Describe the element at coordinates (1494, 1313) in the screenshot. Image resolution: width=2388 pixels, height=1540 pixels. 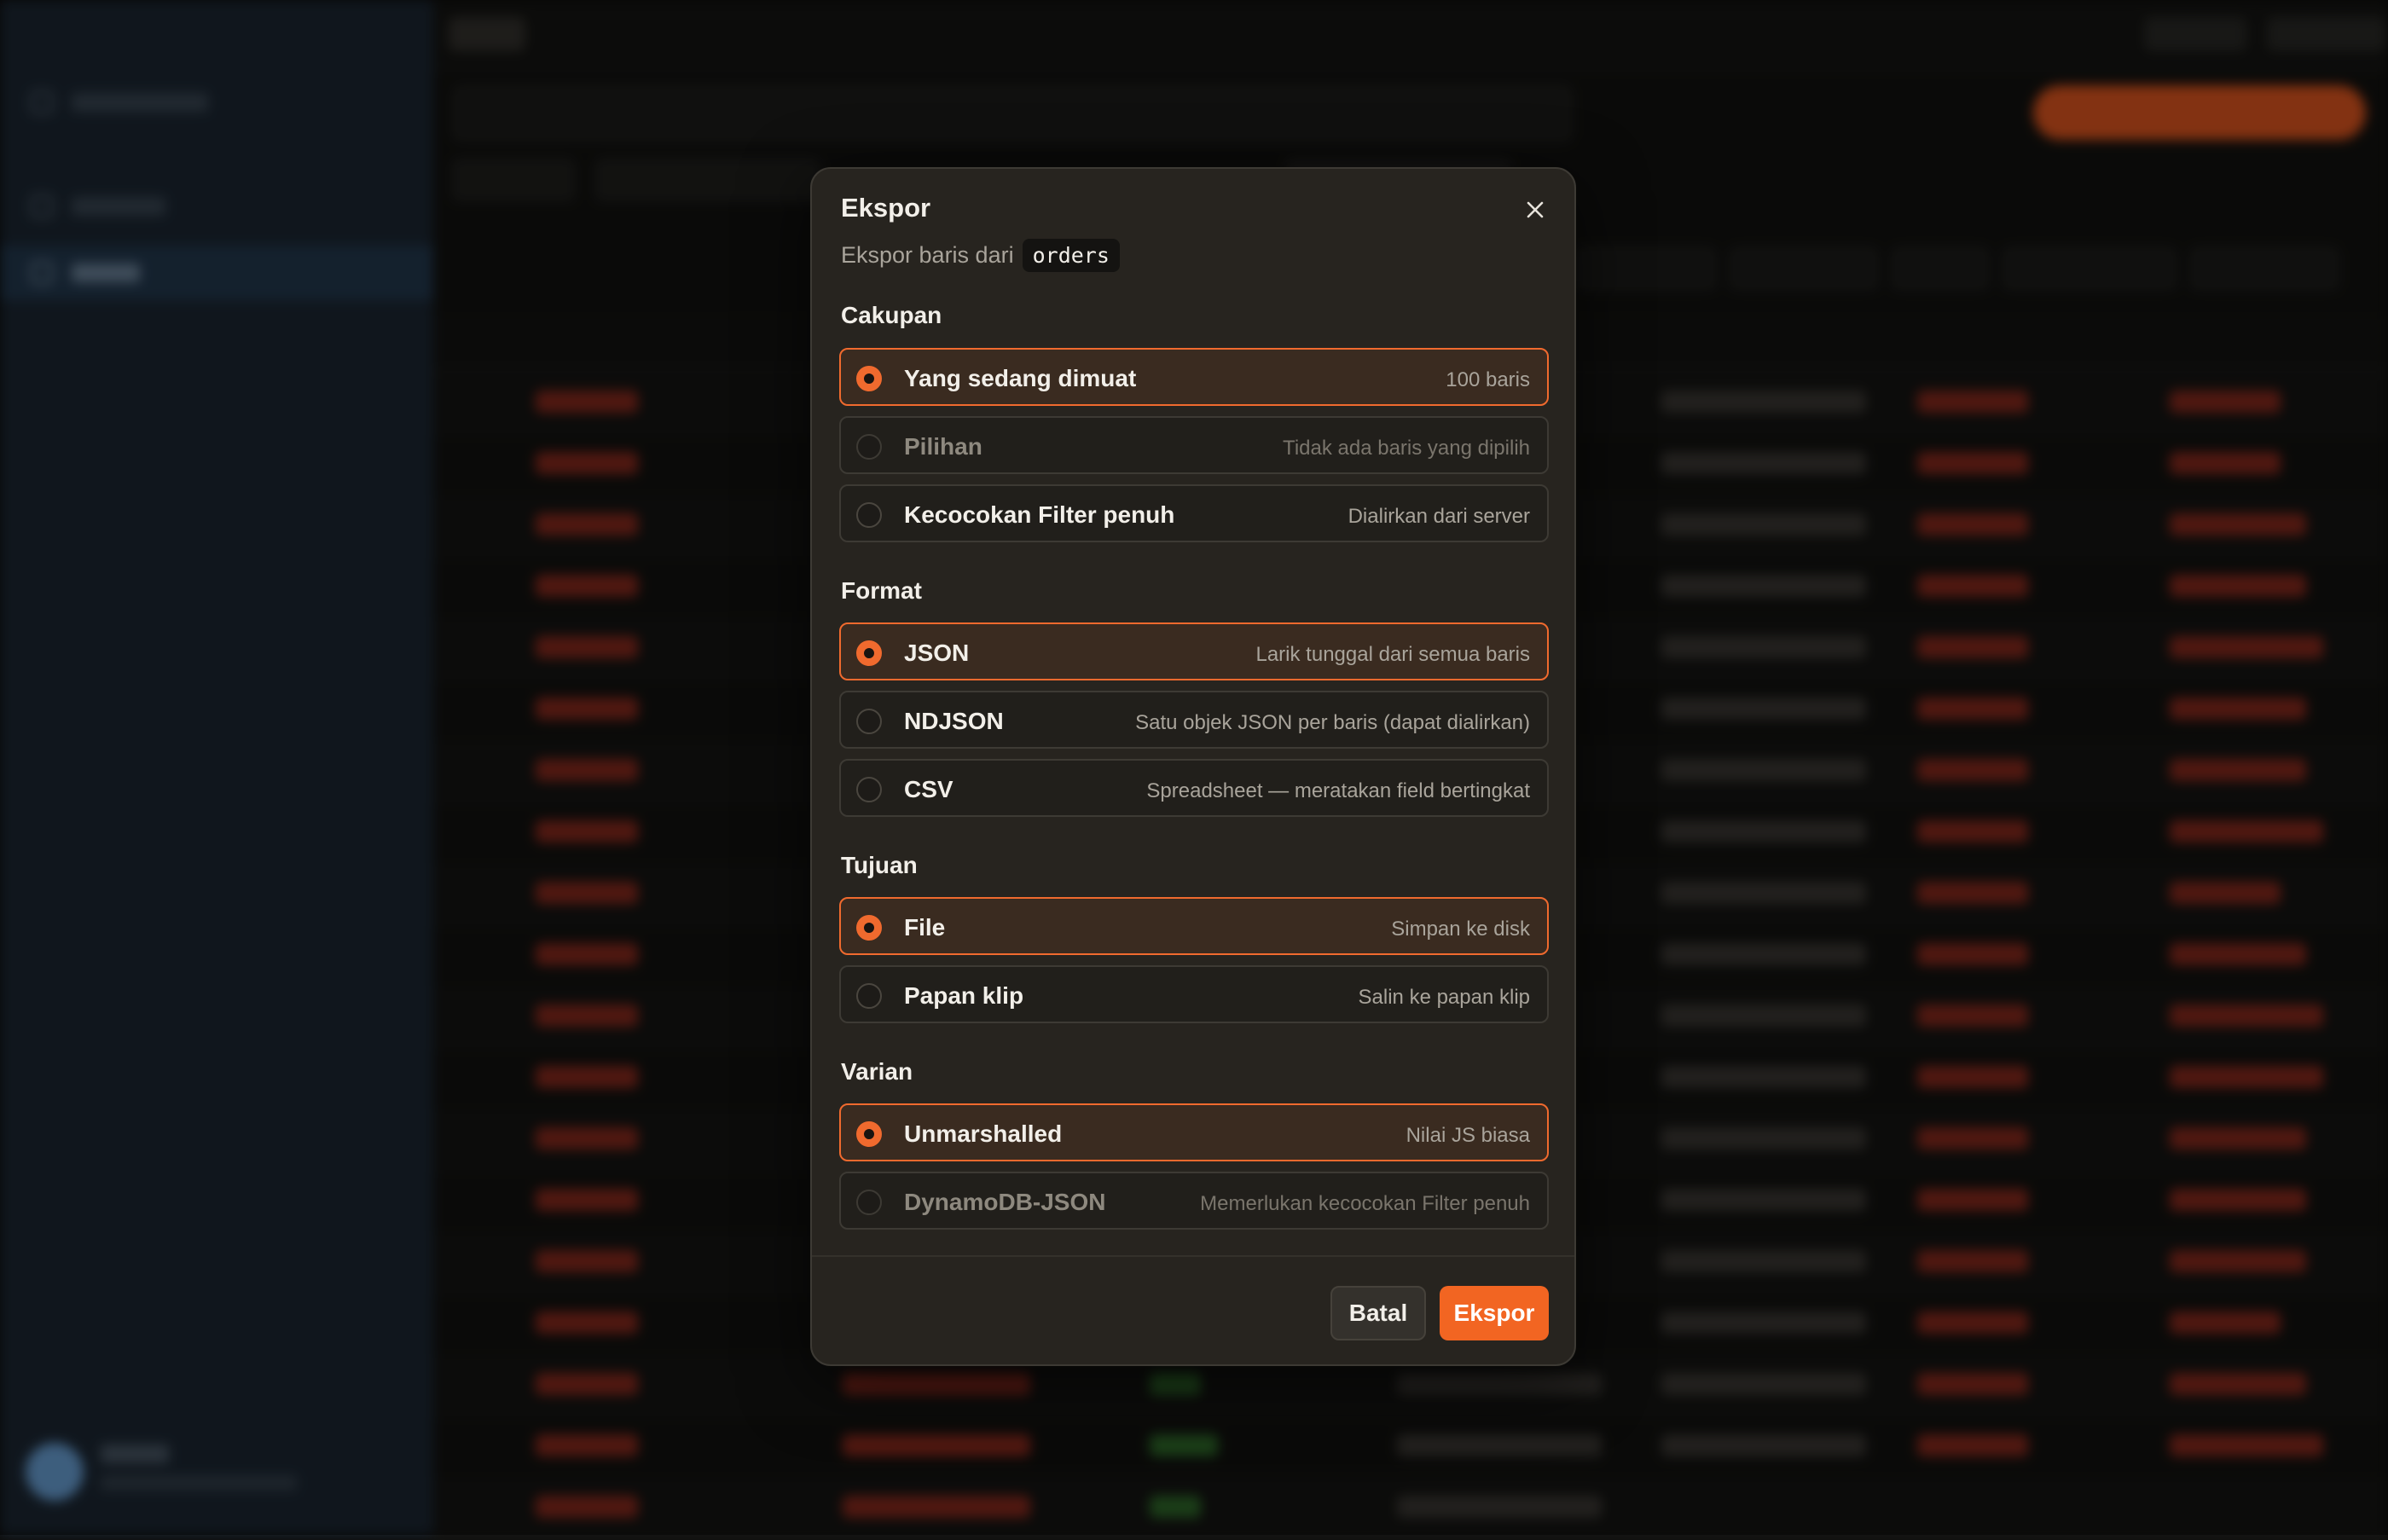
I see `export-button: Ekspor` at that location.